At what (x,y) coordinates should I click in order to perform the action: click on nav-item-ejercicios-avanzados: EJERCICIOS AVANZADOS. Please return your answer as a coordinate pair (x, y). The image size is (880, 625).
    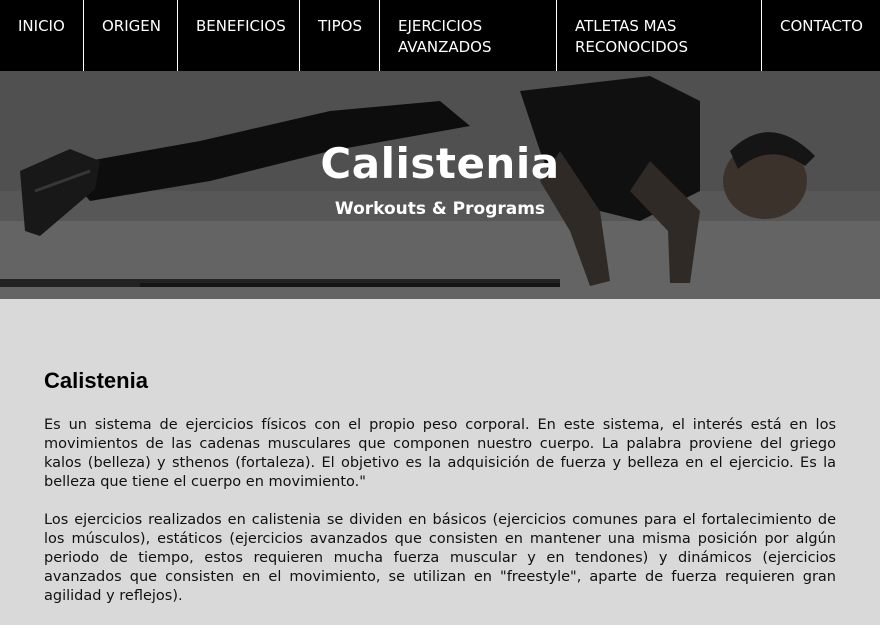
    Looking at the image, I should click on (468, 35).